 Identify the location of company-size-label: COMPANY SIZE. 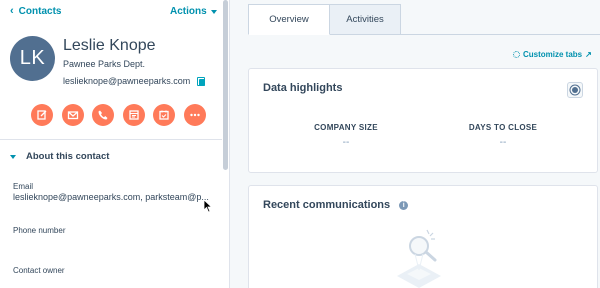
(346, 127).